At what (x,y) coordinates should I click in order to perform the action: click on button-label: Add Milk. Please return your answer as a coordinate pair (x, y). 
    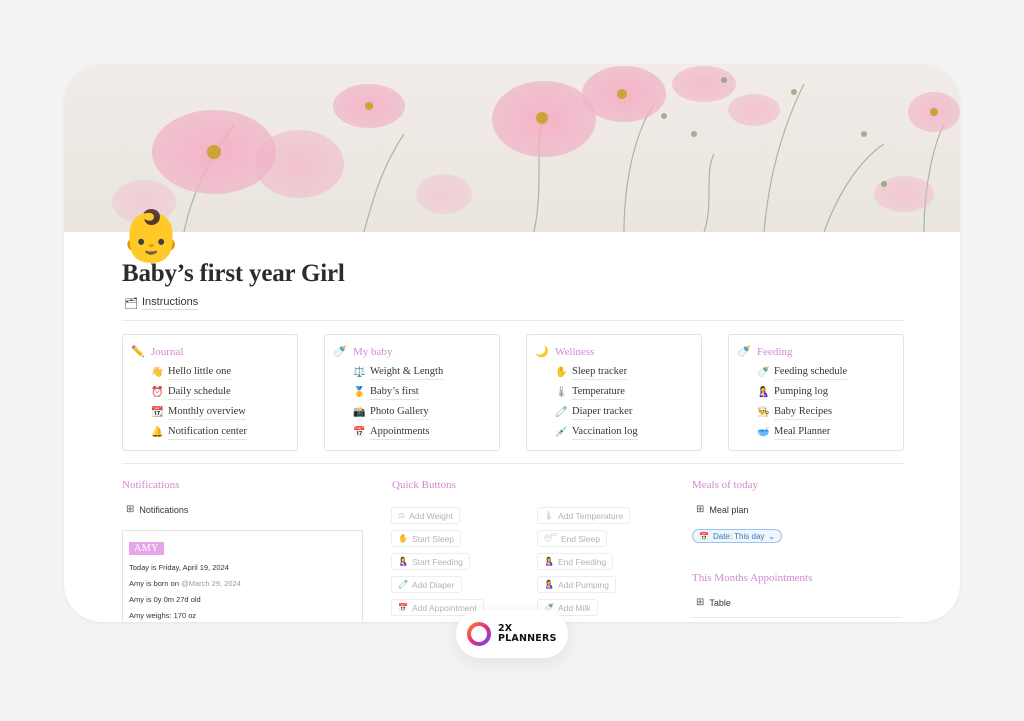
    Looking at the image, I should click on (574, 607).